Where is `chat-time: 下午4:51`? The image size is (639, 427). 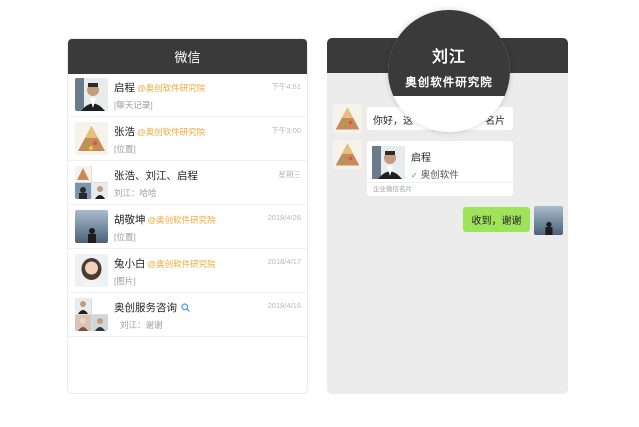
chat-time: 下午4:51 is located at coordinates (286, 86).